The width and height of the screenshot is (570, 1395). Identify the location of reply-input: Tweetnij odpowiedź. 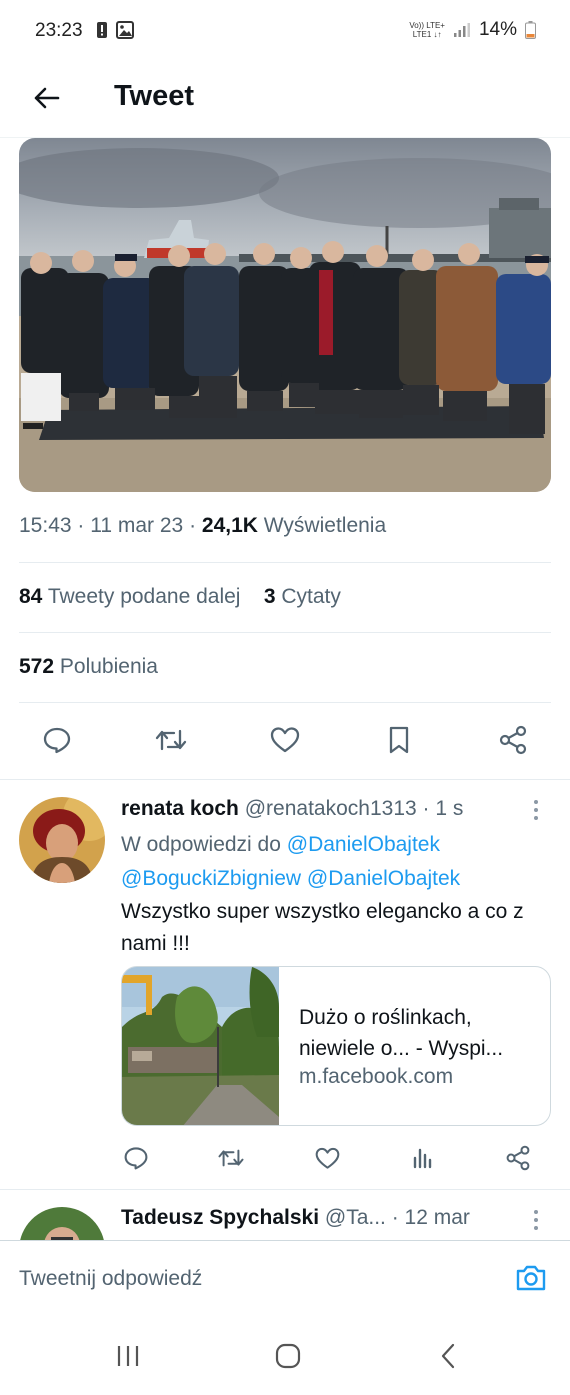
(110, 1279).